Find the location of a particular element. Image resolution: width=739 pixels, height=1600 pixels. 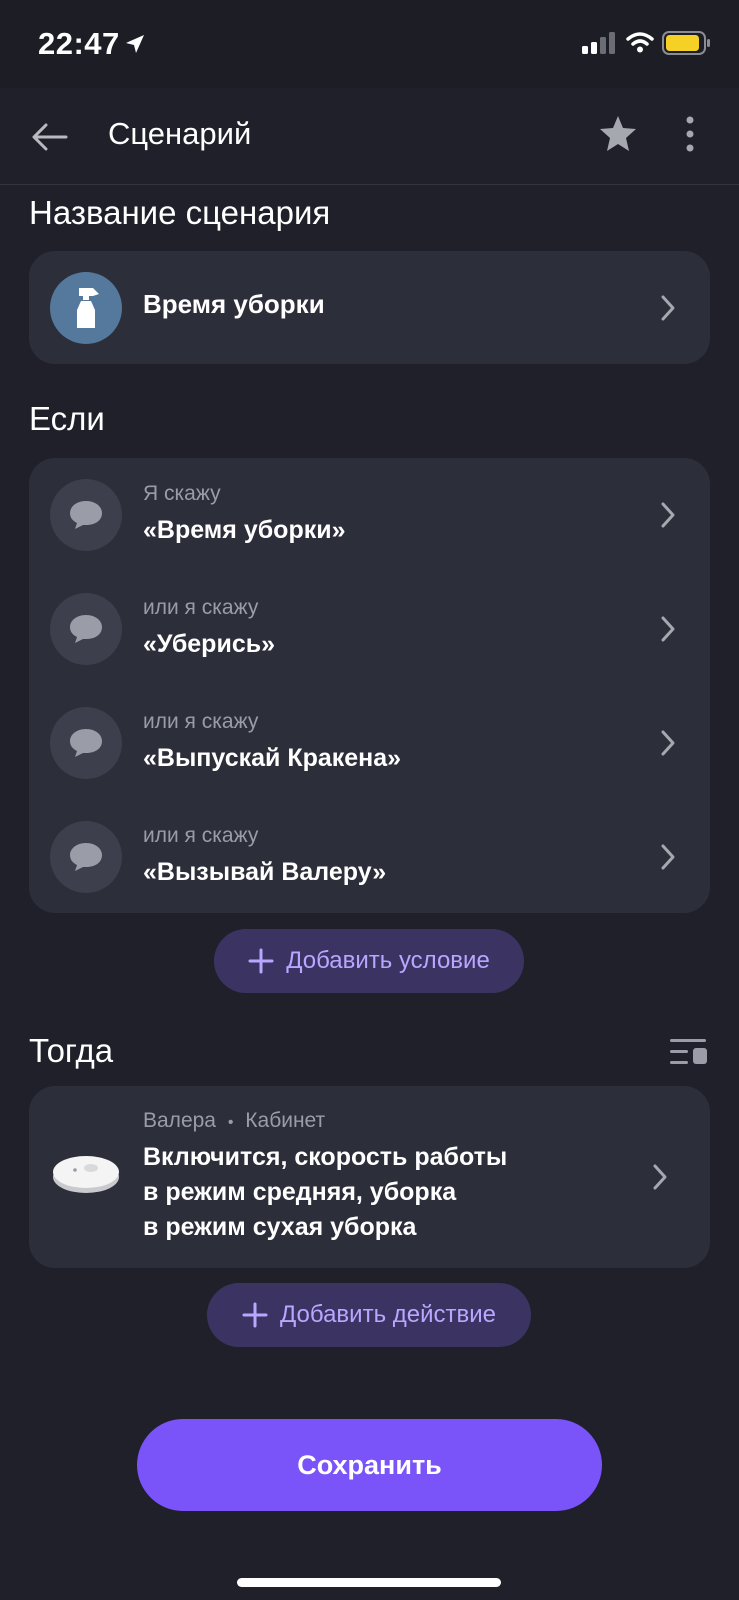

condition-phrase: «Время уборки» is located at coordinates (244, 530).